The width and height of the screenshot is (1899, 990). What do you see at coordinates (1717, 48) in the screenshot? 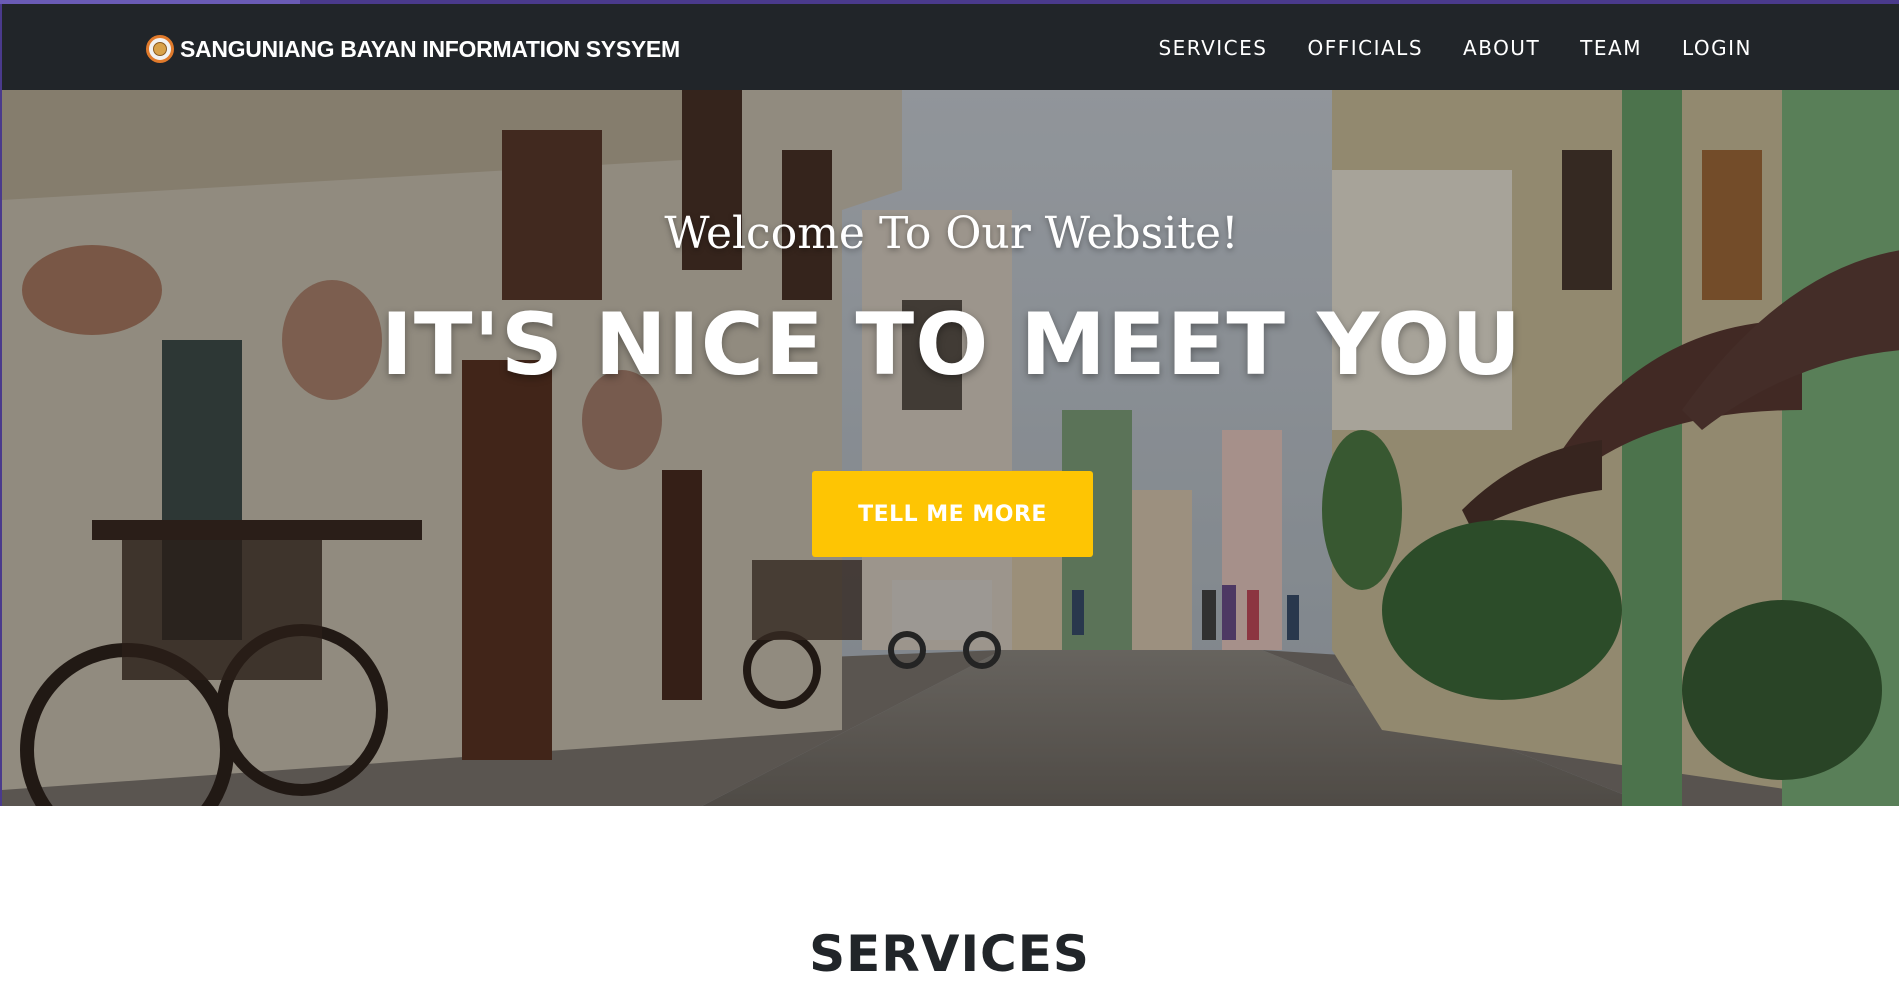
I see `nav-link-login: LOGIN` at bounding box center [1717, 48].